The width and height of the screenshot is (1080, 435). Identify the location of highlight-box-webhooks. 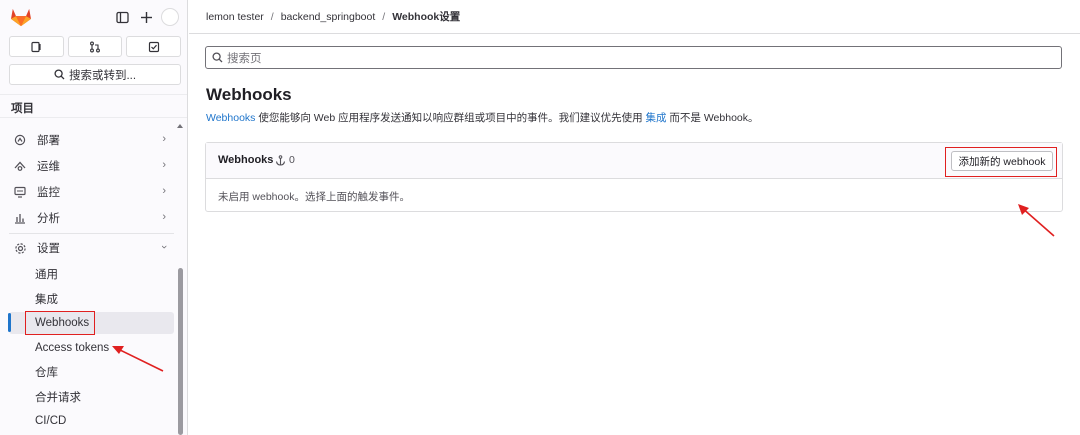
(60, 323).